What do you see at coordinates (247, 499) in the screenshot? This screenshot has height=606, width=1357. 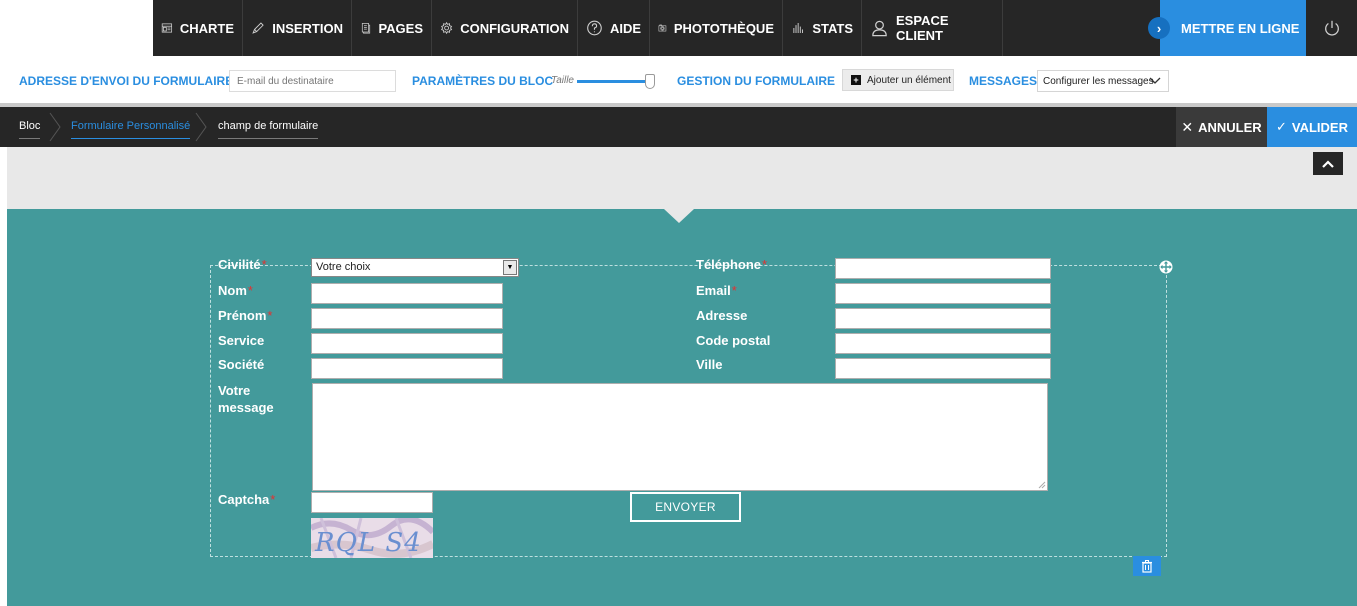 I see `captcha-label: Captcha*` at bounding box center [247, 499].